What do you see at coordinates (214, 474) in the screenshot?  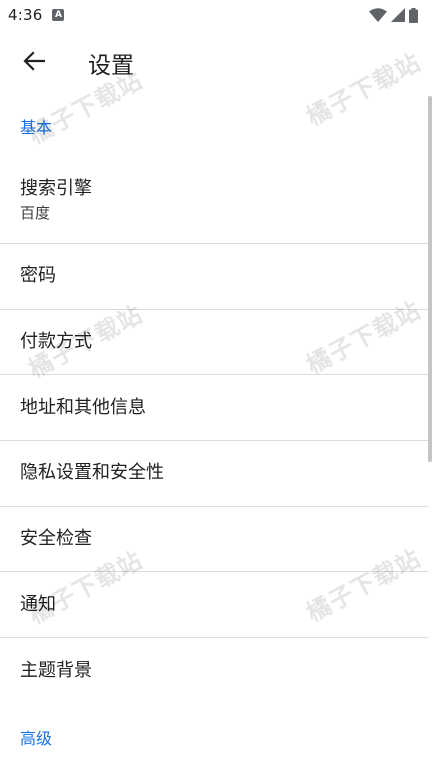 I see `settings-item-privacy-security: 隐私设置和安全性` at bounding box center [214, 474].